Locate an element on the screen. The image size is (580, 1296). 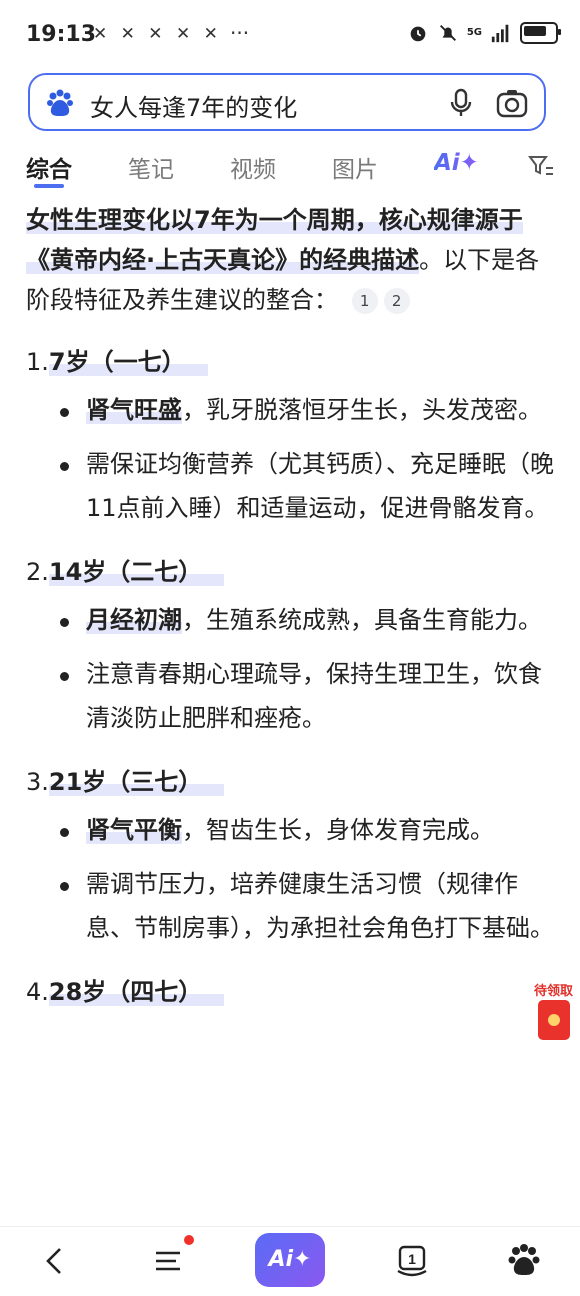
tab-images: 图片 is located at coordinates (355, 167).